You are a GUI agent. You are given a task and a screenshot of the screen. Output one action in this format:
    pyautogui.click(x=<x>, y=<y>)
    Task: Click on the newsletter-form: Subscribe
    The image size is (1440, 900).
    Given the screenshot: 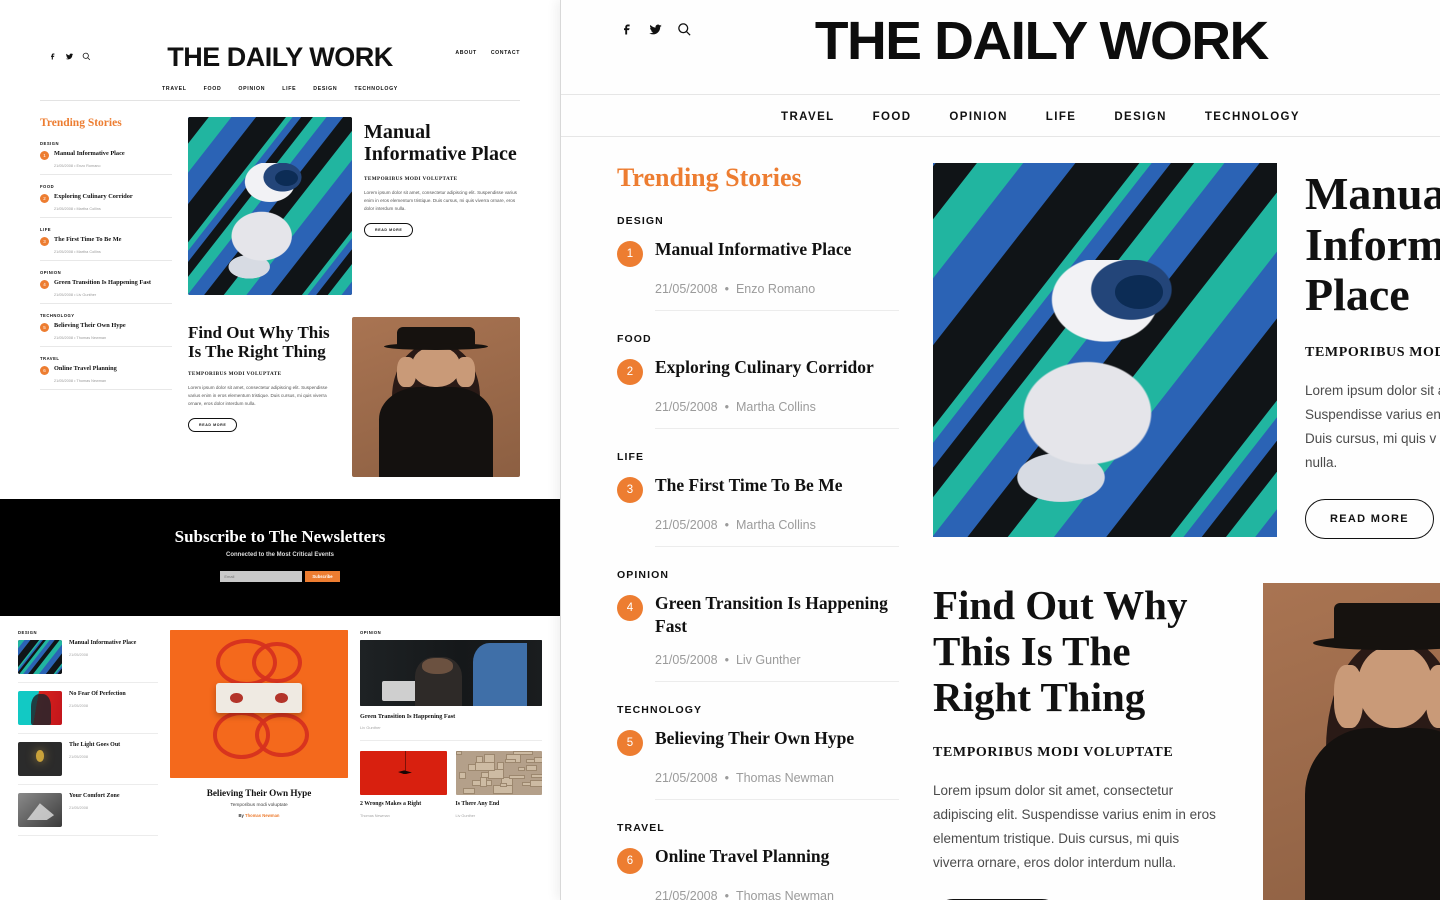 What is the action you would take?
    pyautogui.click(x=280, y=576)
    